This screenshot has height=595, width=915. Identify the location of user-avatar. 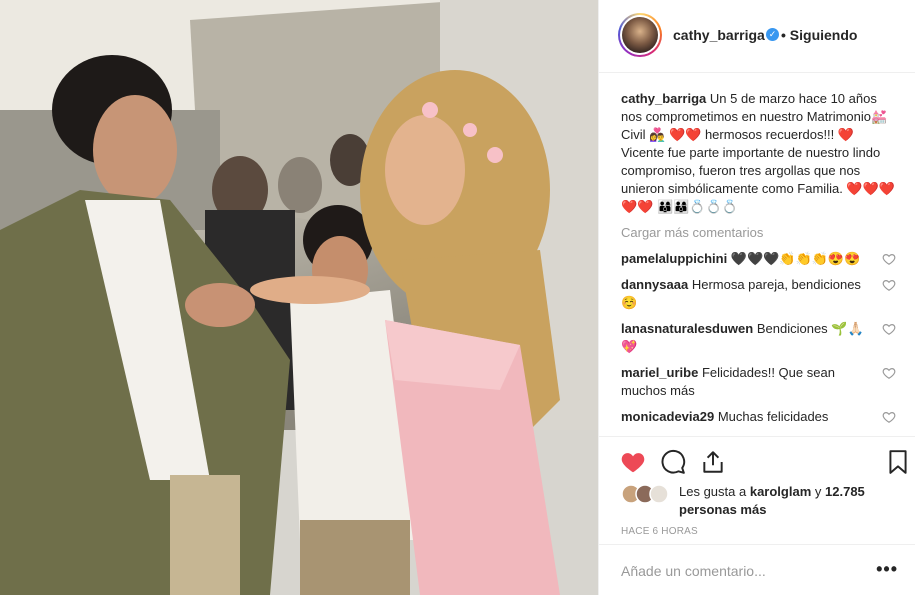
(640, 35).